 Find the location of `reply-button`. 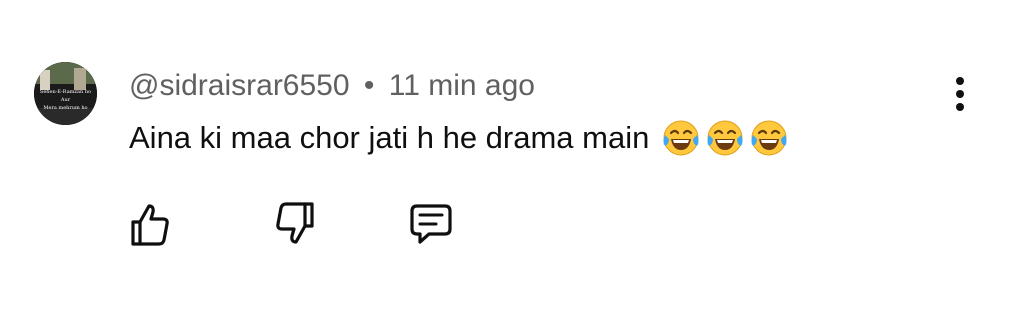

reply-button is located at coordinates (431, 224).